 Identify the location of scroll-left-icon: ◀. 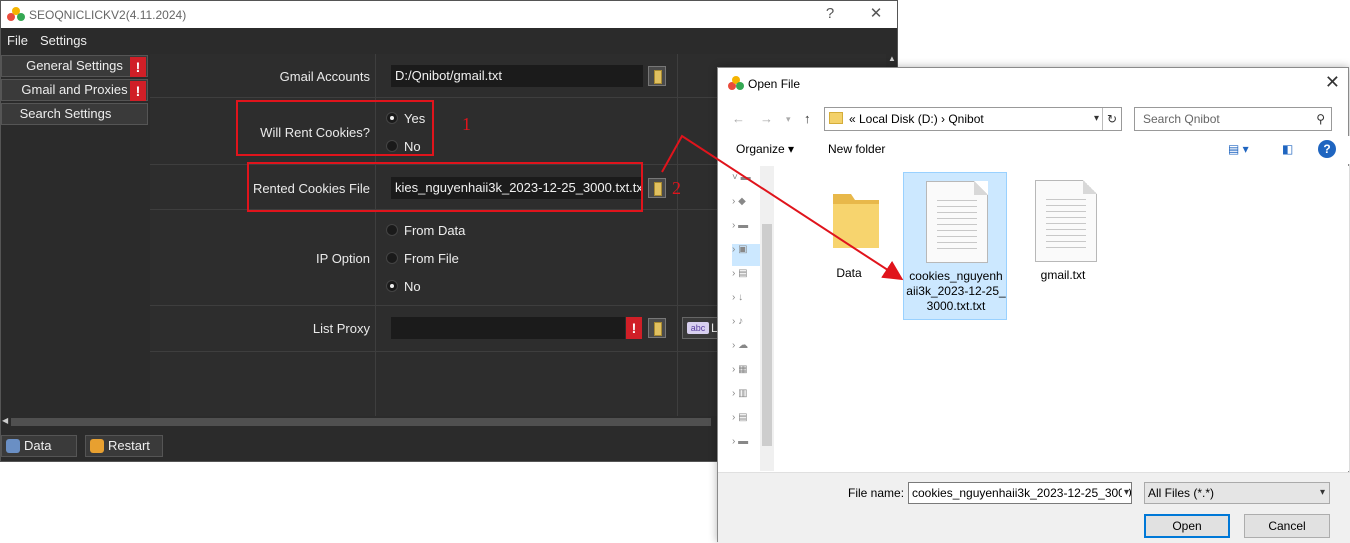
(5, 420).